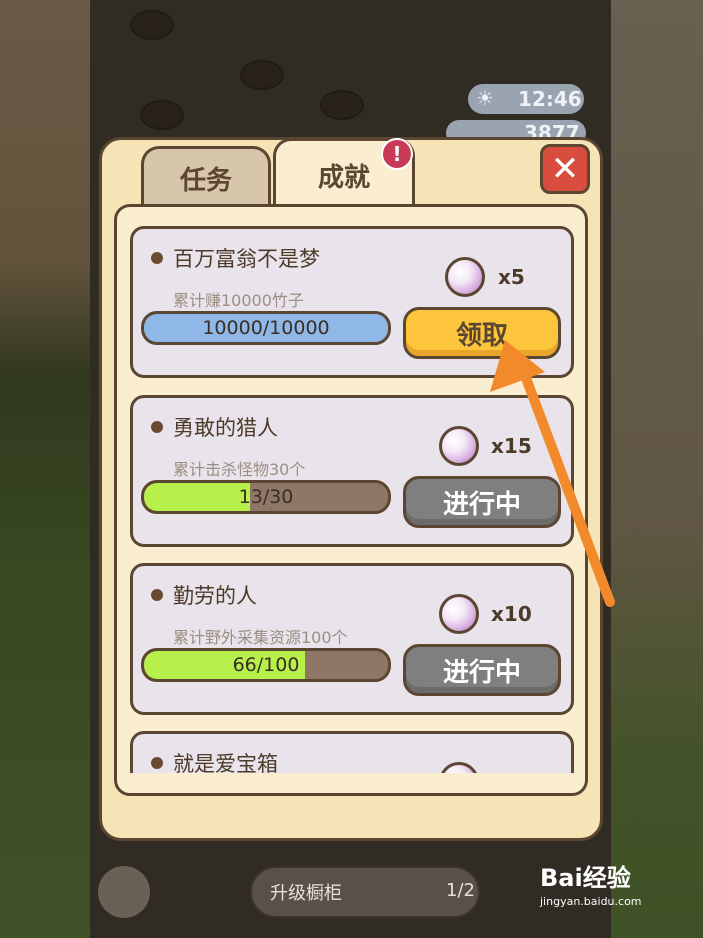 This screenshot has height=938, width=703. I want to click on watermark-brand: Bai经验, so click(585, 878).